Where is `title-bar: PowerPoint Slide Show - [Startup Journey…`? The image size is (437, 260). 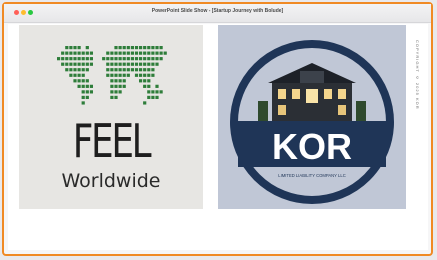 title-bar: PowerPoint Slide Show - [Startup Journey… is located at coordinates (217, 13).